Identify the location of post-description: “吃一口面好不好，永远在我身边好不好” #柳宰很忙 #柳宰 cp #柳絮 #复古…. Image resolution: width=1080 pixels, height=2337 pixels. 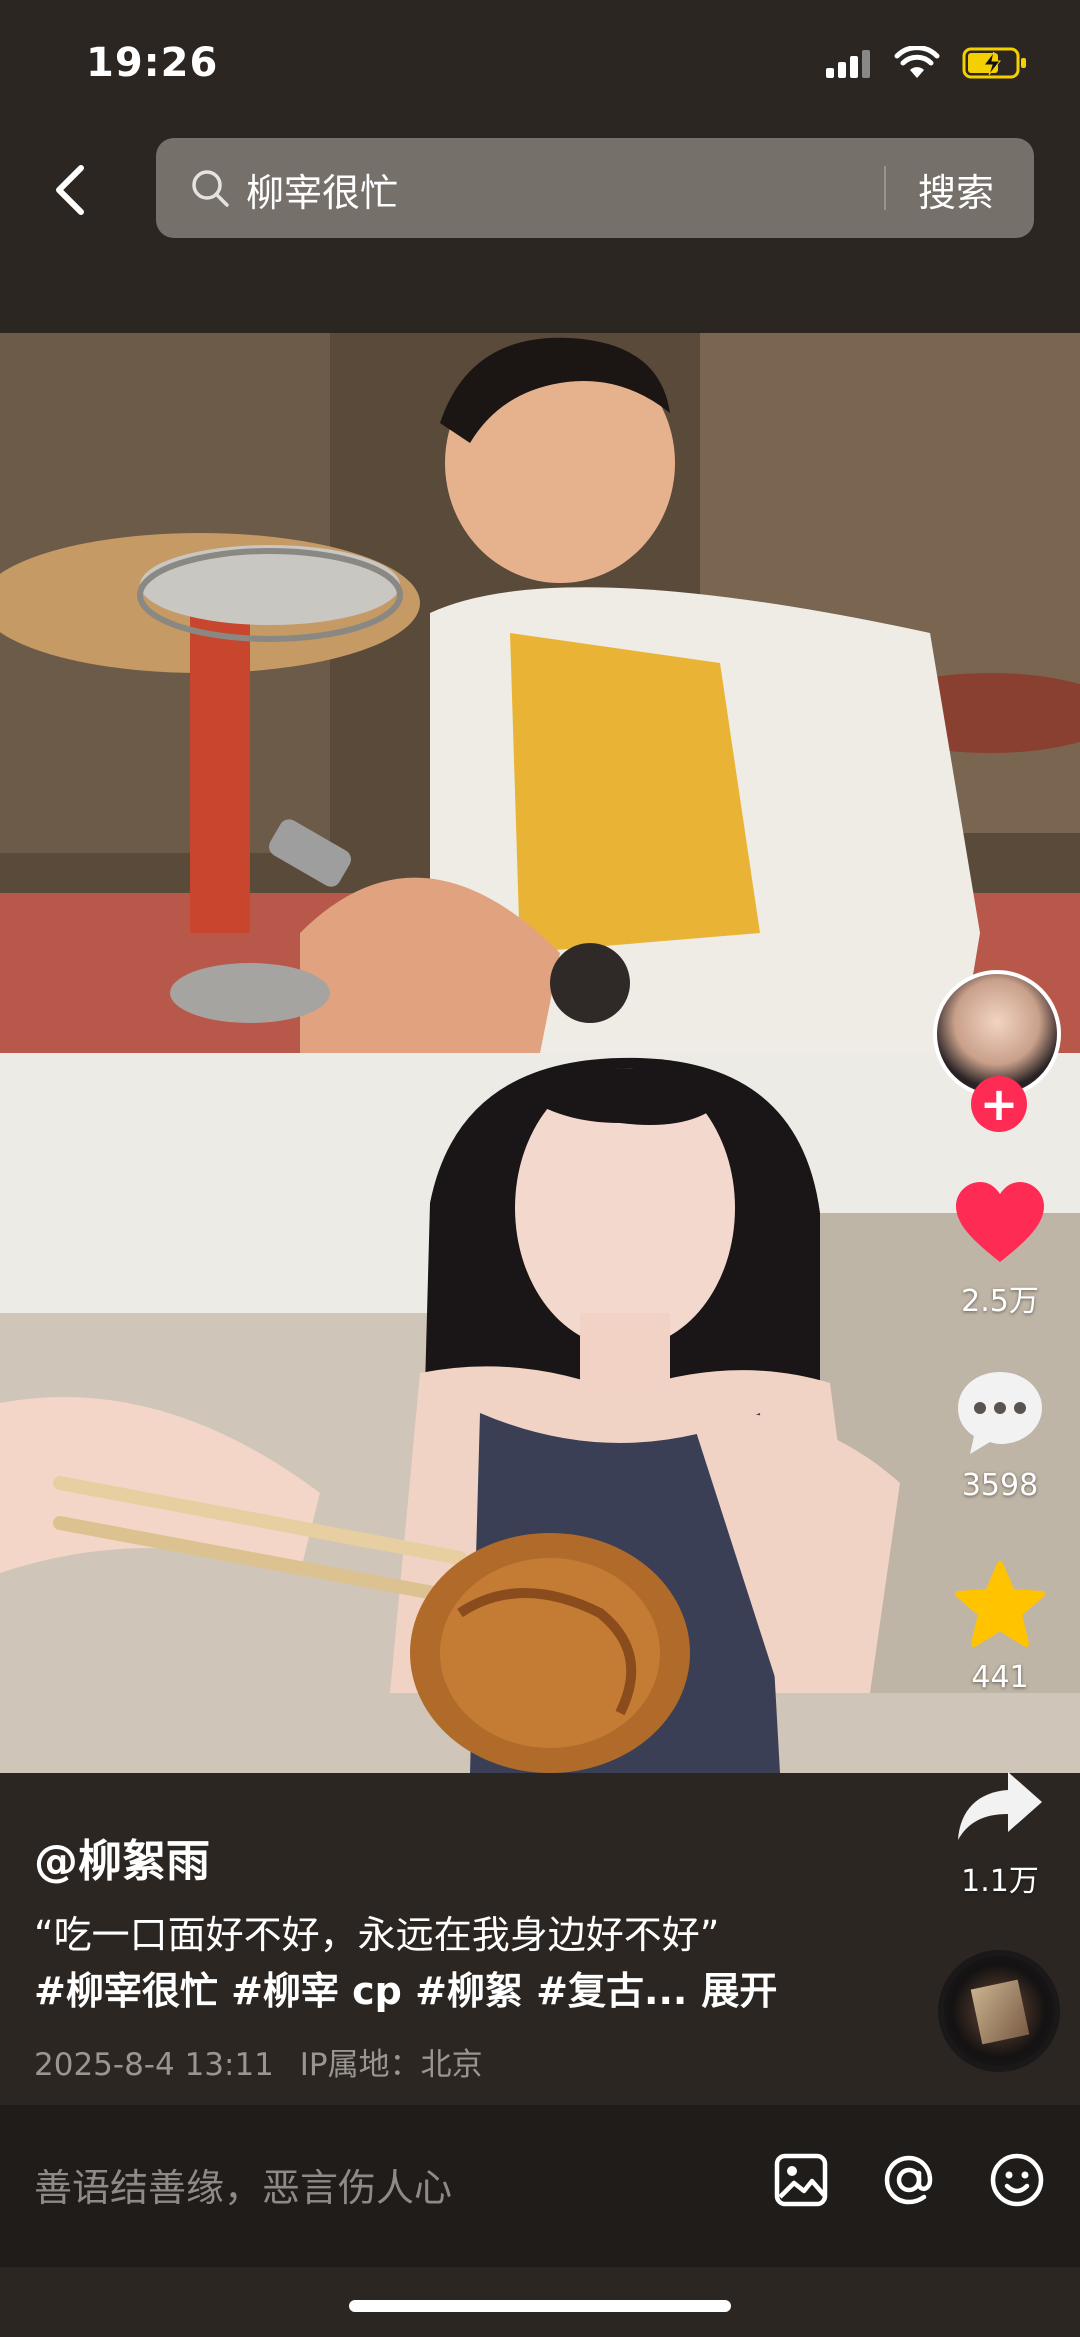
(484, 1963).